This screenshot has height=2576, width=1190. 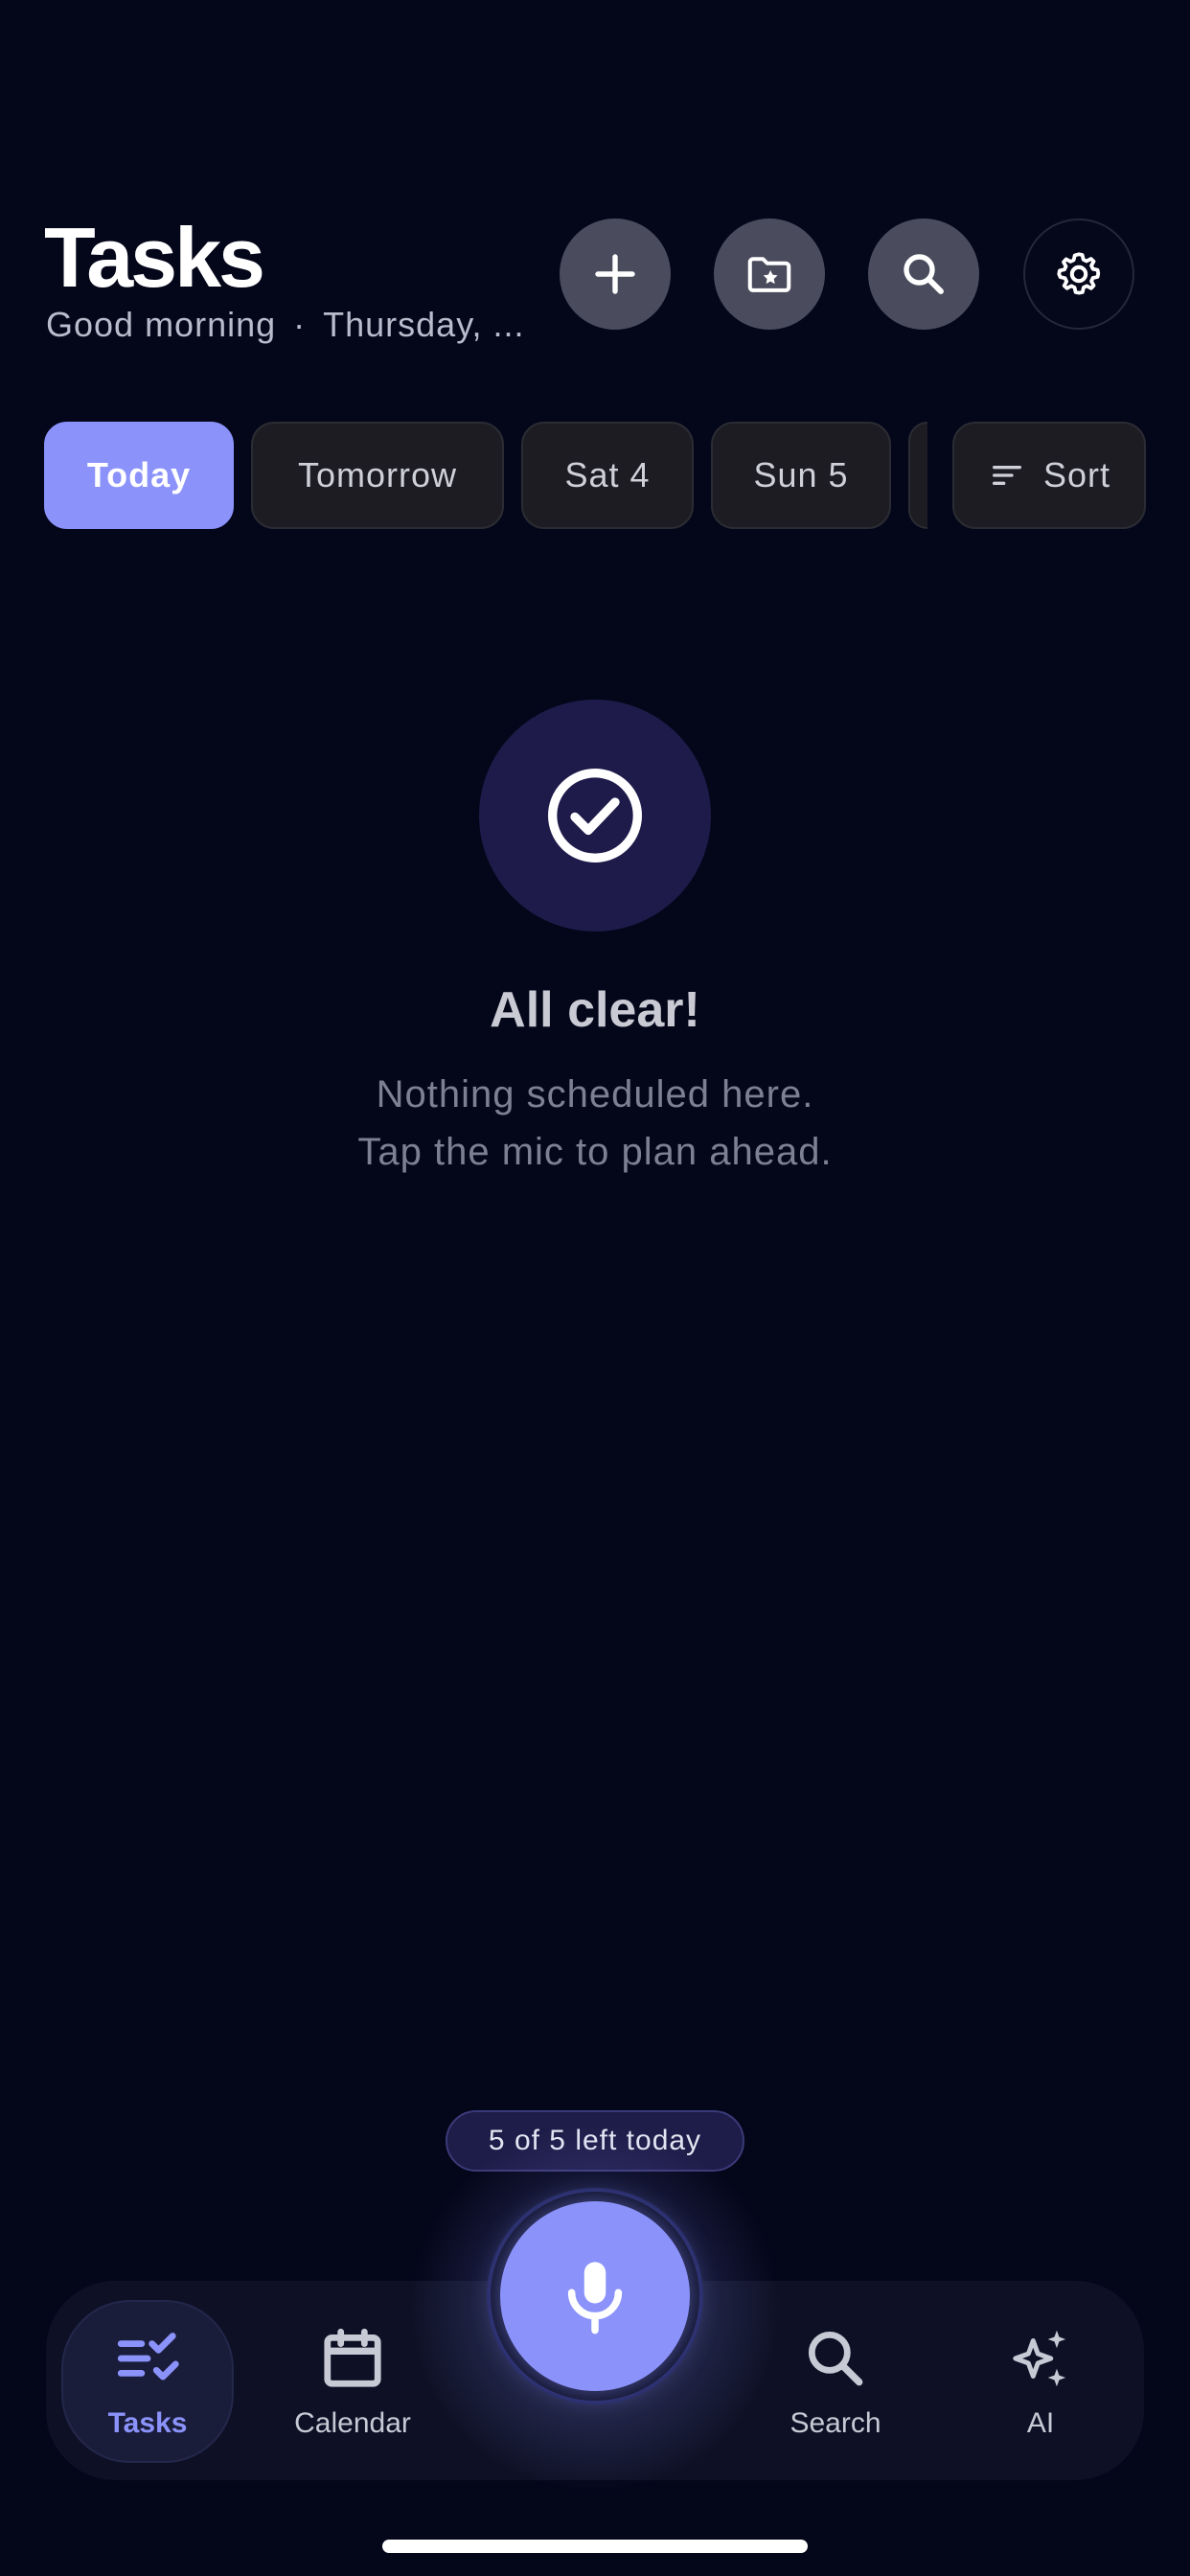 I want to click on folder-star-icon, so click(x=769, y=274).